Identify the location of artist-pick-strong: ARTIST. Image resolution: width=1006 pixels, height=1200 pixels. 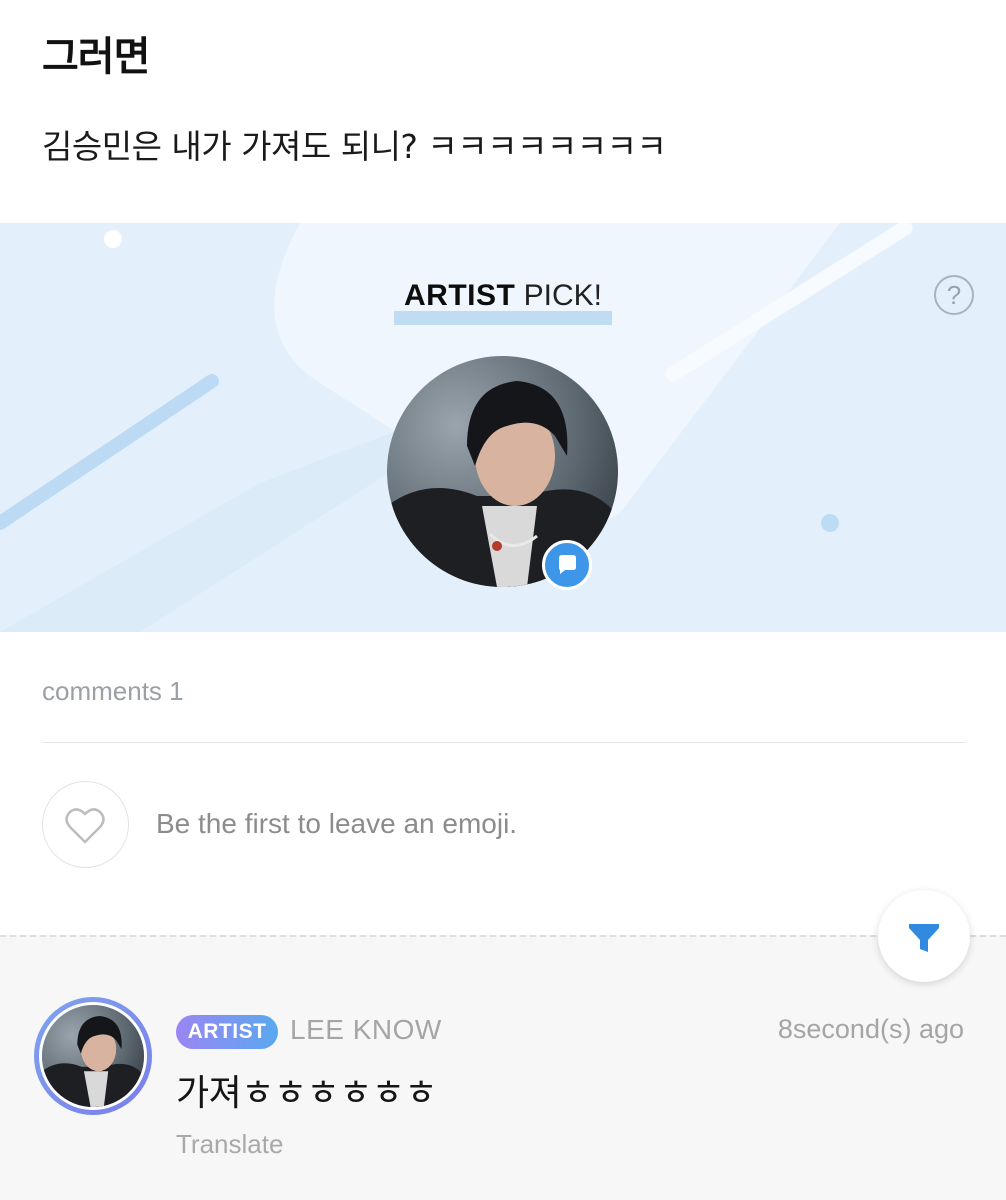
(459, 295).